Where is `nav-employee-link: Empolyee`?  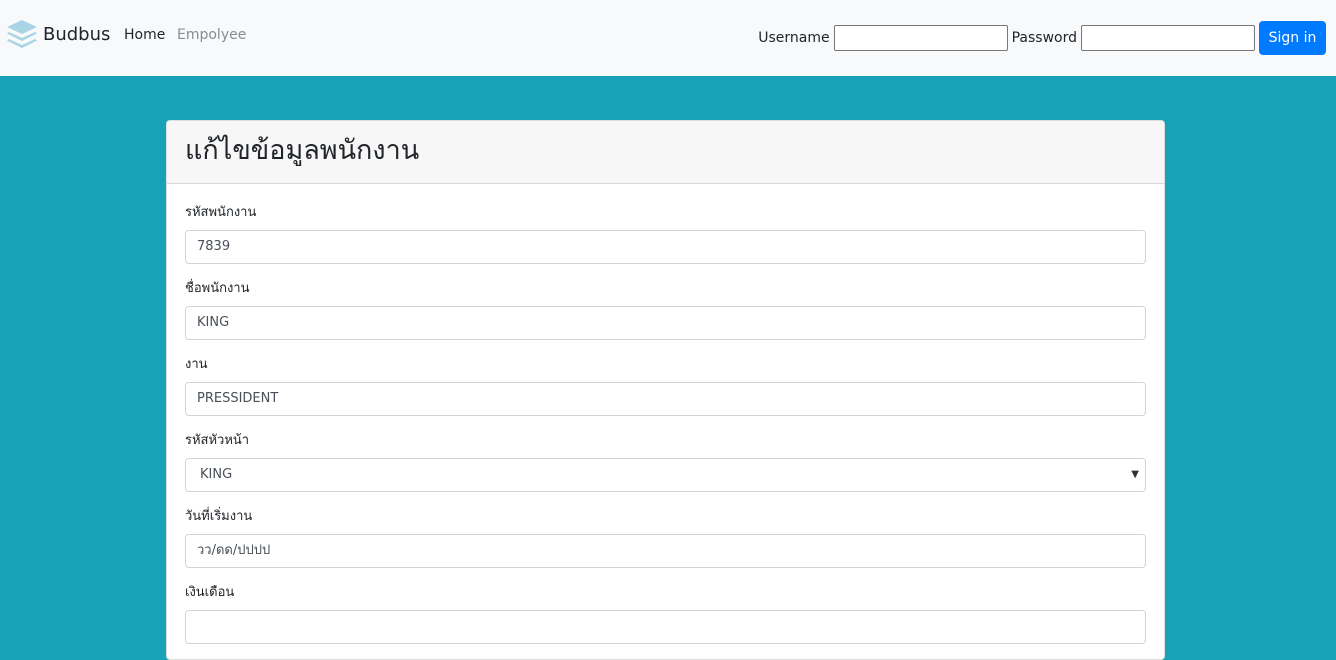 nav-employee-link: Empolyee is located at coordinates (211, 35).